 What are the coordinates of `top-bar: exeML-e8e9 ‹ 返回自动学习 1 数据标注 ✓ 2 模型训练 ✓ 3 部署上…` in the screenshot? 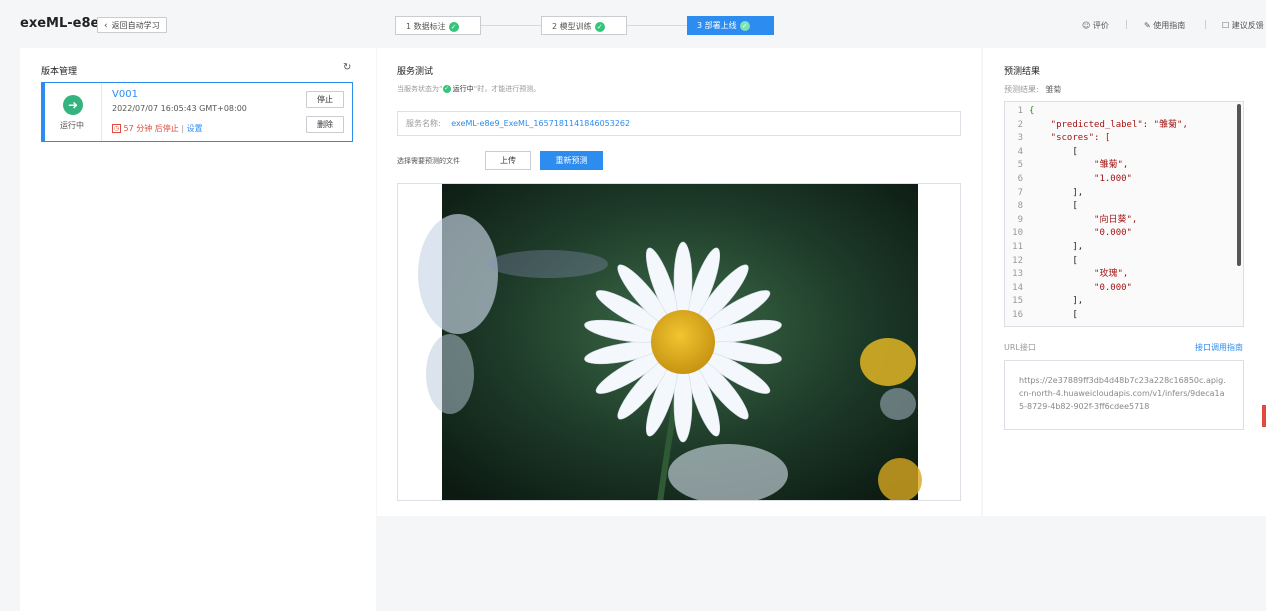 It's located at (633, 24).